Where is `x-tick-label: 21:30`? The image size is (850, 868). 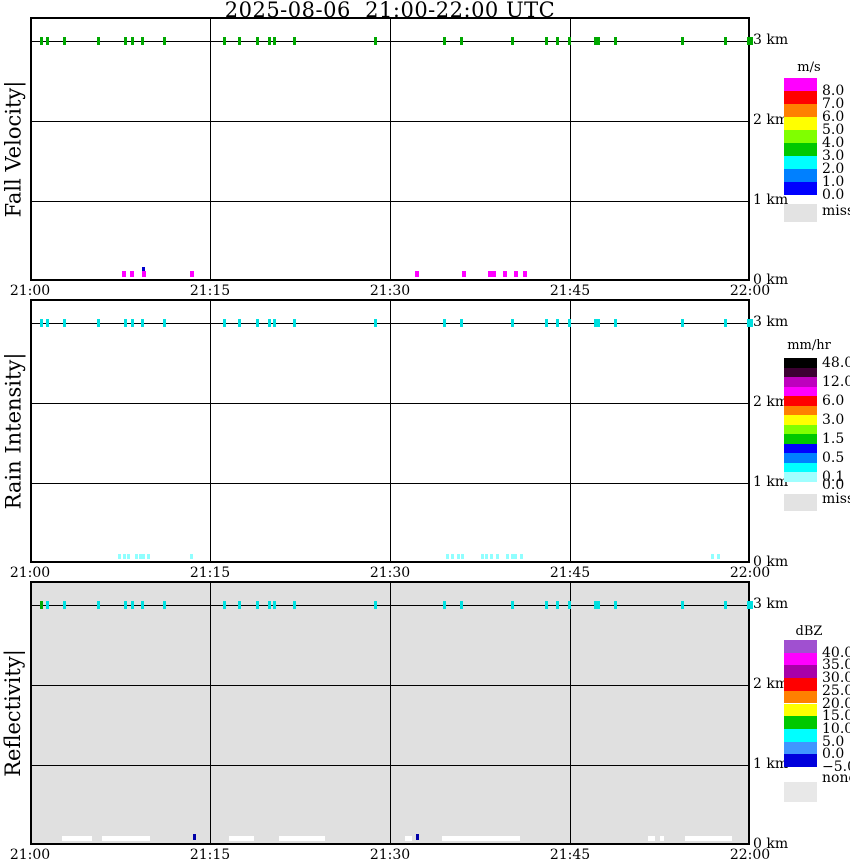 x-tick-label: 21:30 is located at coordinates (390, 573).